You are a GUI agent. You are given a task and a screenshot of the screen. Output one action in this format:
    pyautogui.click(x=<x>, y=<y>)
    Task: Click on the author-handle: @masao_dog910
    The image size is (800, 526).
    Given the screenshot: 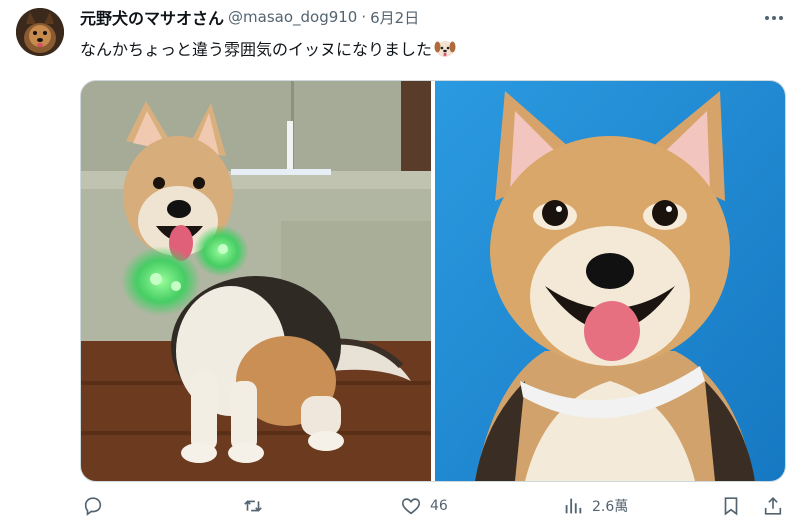 What is the action you would take?
    pyautogui.click(x=292, y=17)
    